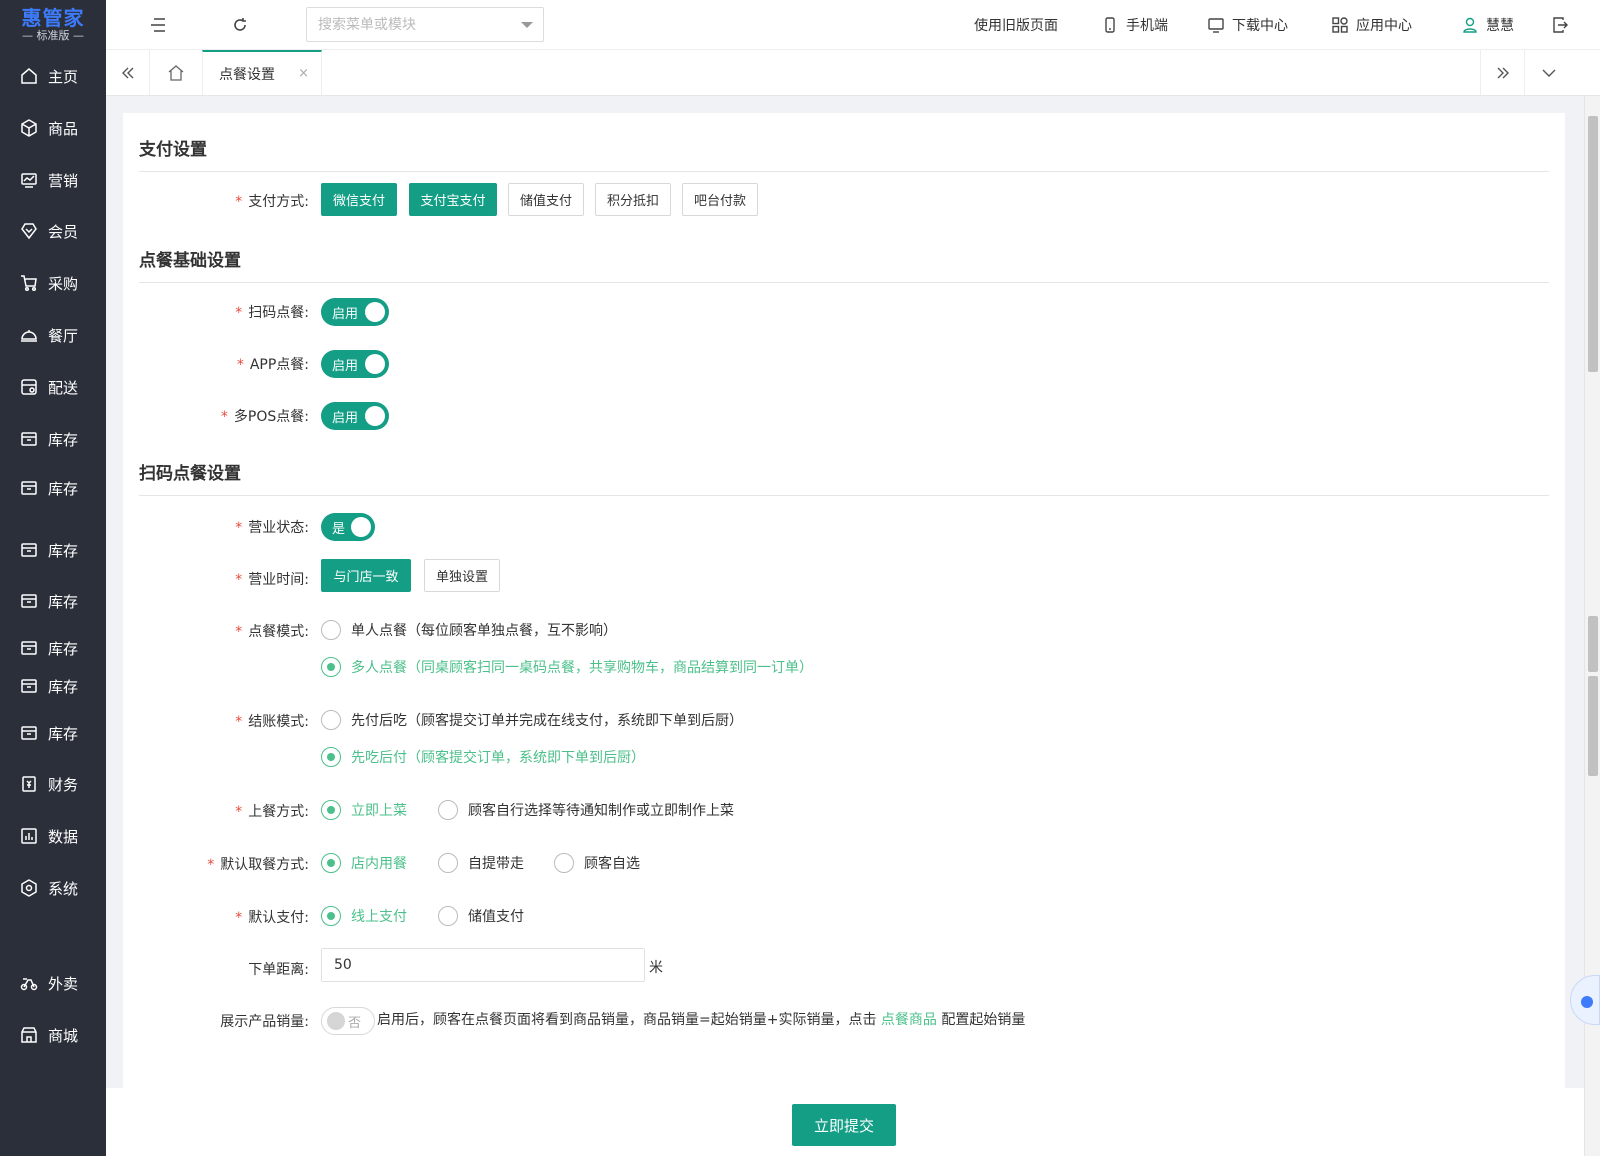 This screenshot has width=1600, height=1156. What do you see at coordinates (303, 73) in the screenshot?
I see `close-icon: ×` at bounding box center [303, 73].